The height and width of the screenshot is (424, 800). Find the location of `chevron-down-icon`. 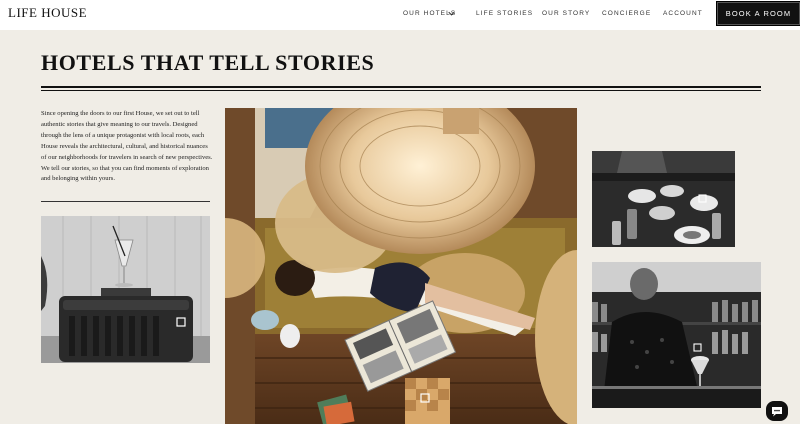

chevron-down-icon is located at coordinates (451, 13).